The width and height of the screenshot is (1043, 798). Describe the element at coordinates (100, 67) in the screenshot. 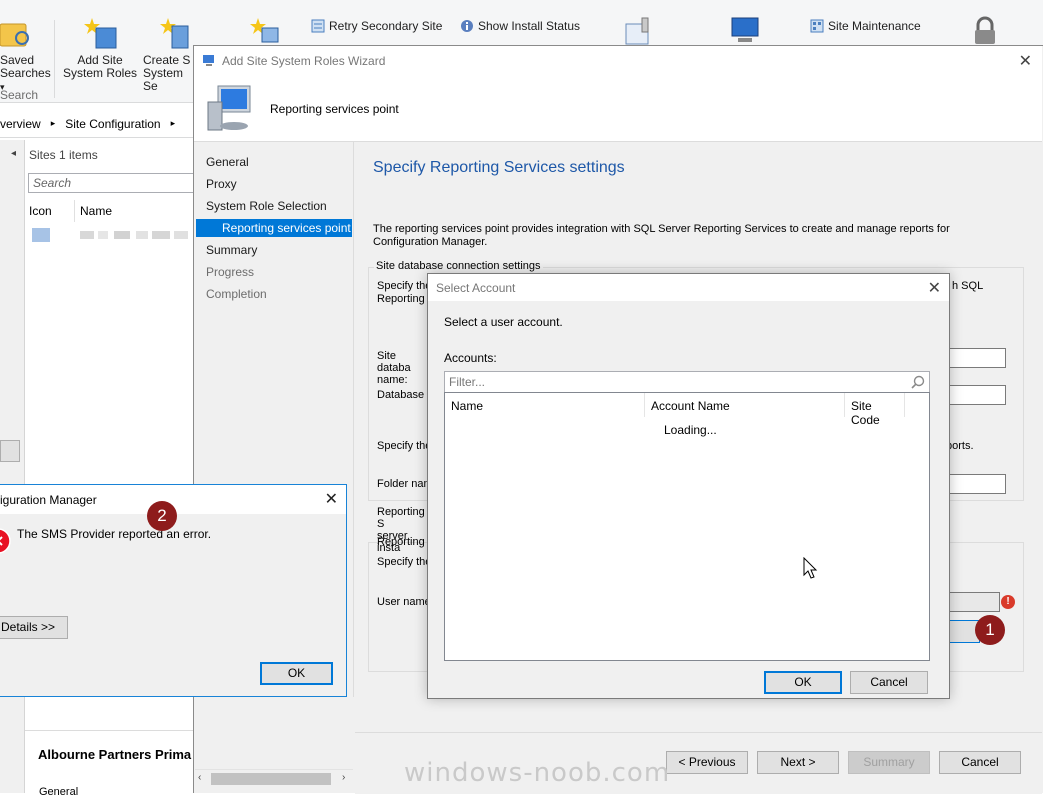

I see `add-site-system-roles-button: Add Site System Roles` at that location.